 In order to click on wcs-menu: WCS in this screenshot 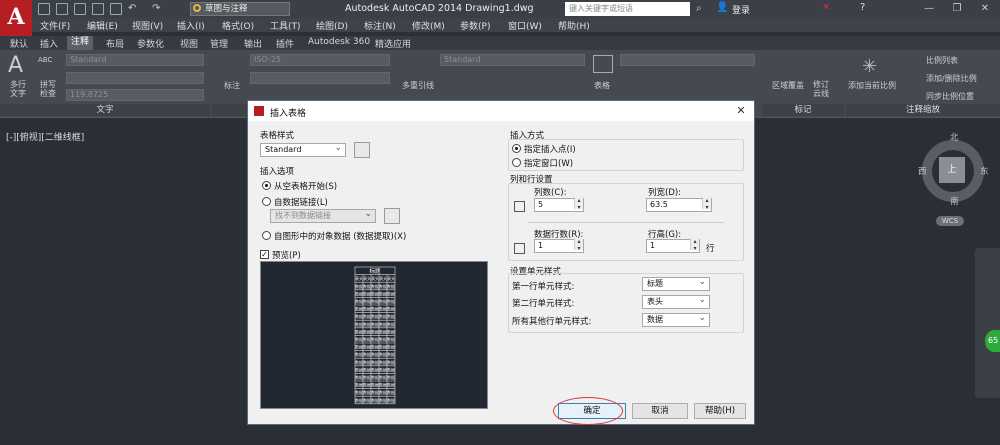, I will do `click(950, 221)`.